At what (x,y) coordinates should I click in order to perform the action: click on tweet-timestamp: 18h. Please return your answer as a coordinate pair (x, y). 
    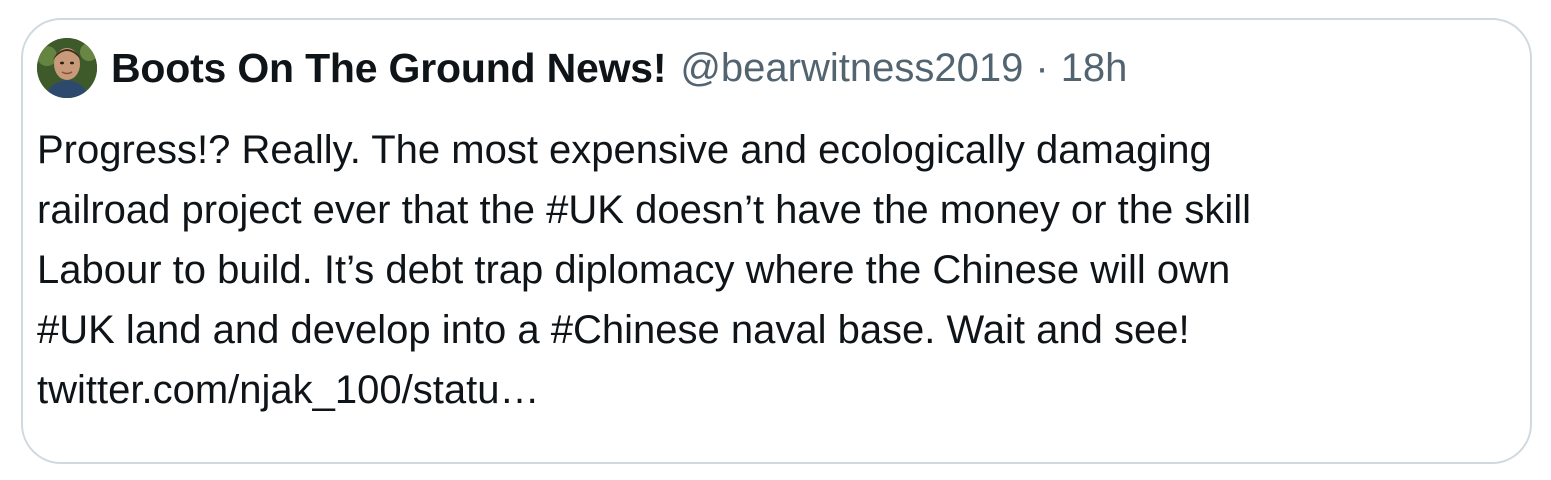
    Looking at the image, I should click on (1094, 68).